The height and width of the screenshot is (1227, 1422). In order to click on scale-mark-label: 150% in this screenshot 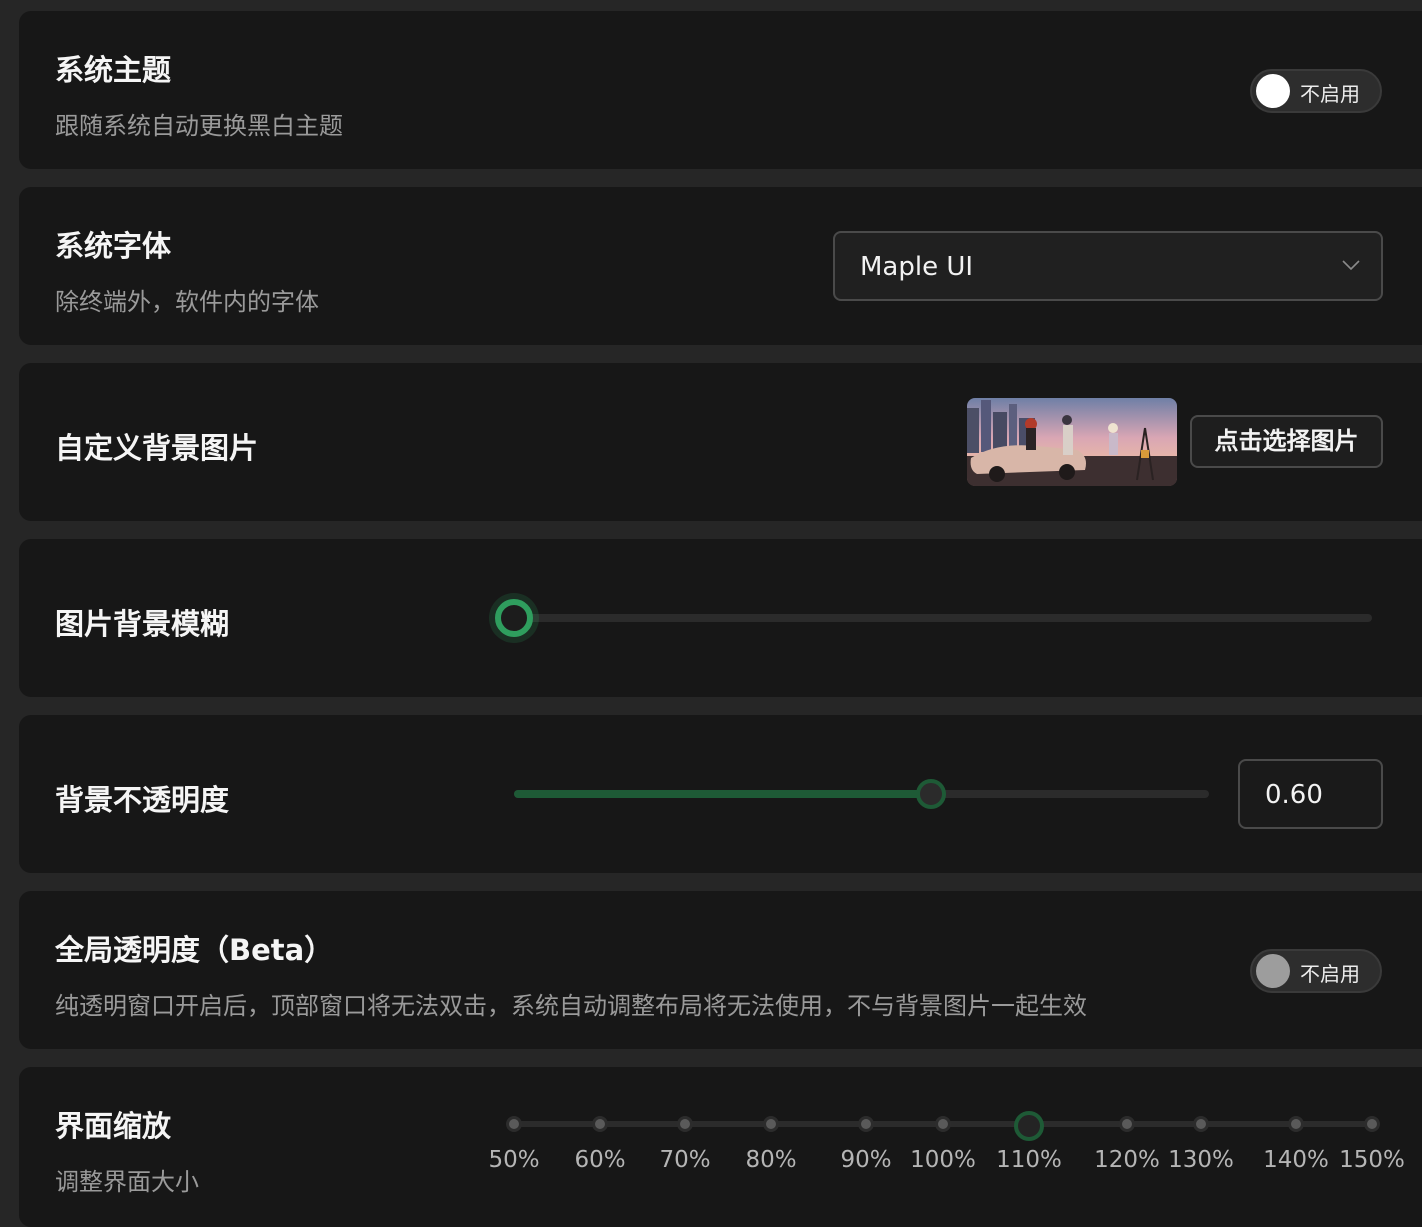, I will do `click(1372, 1160)`.